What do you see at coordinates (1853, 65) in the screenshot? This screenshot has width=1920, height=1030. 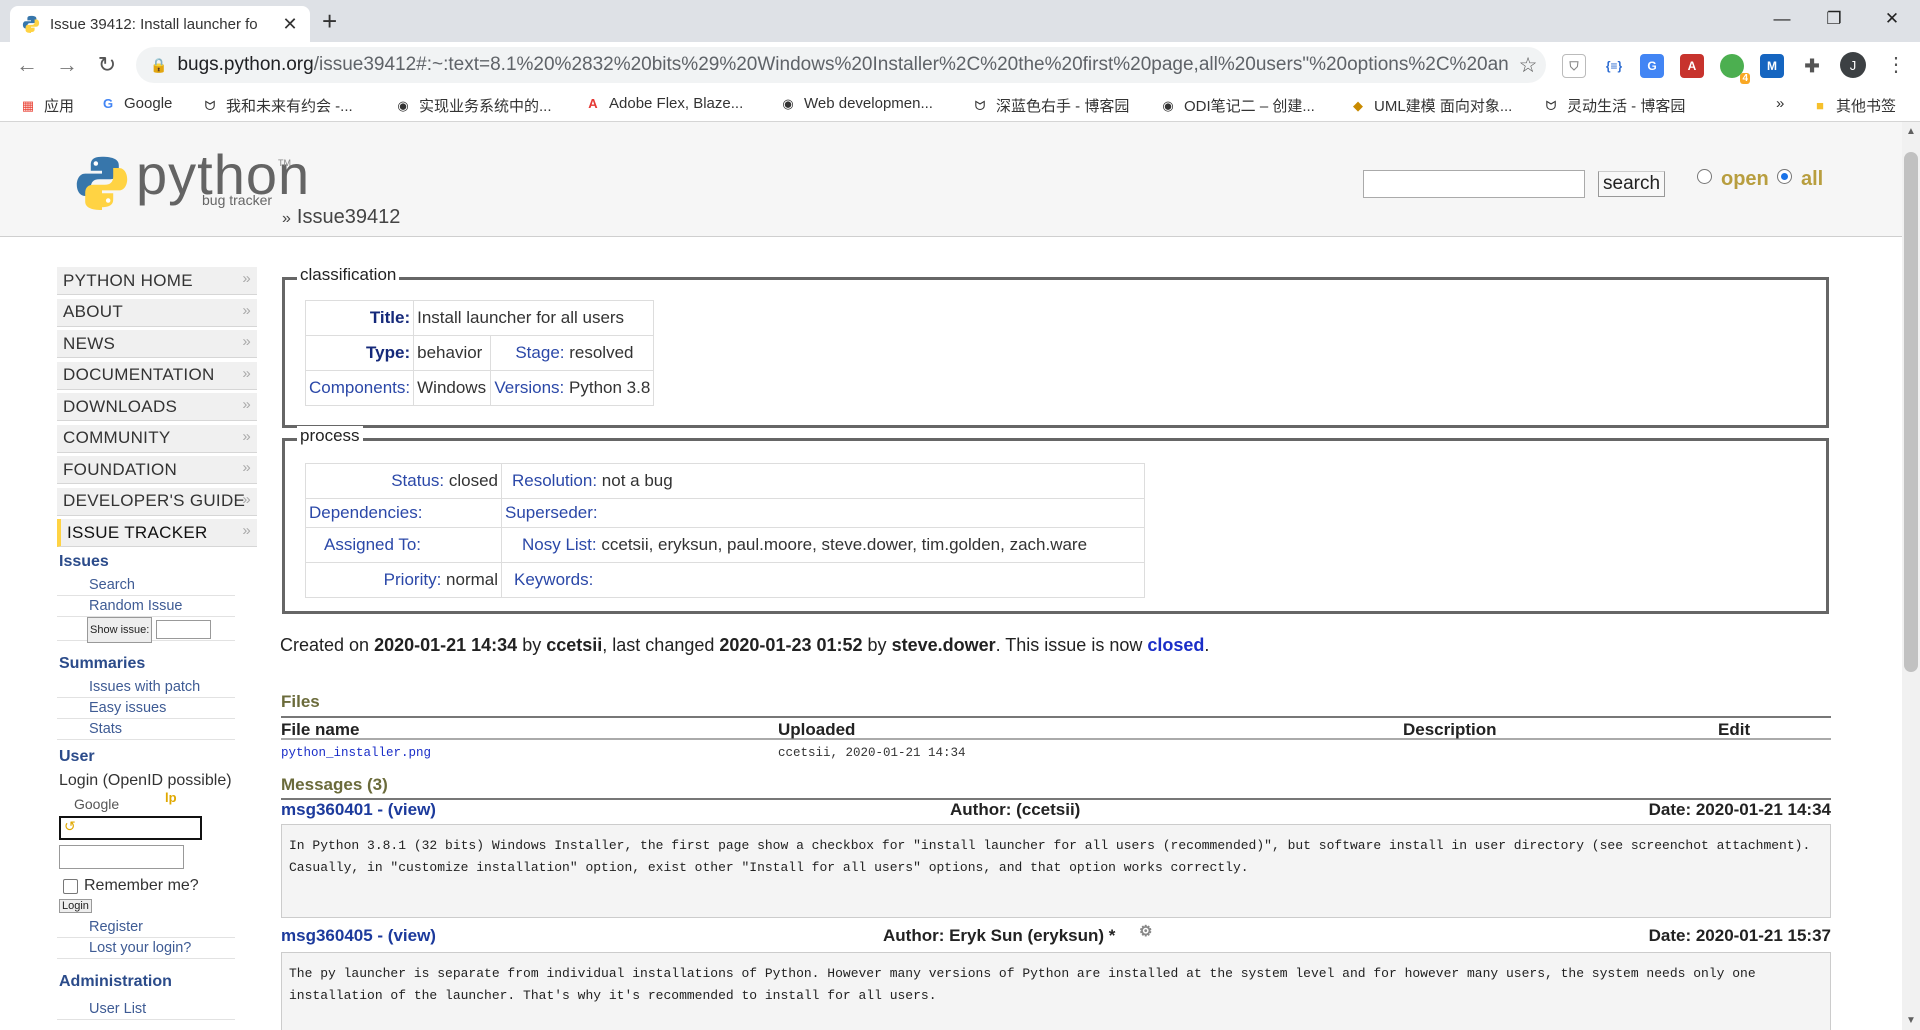 I see `profile-avatar: J` at bounding box center [1853, 65].